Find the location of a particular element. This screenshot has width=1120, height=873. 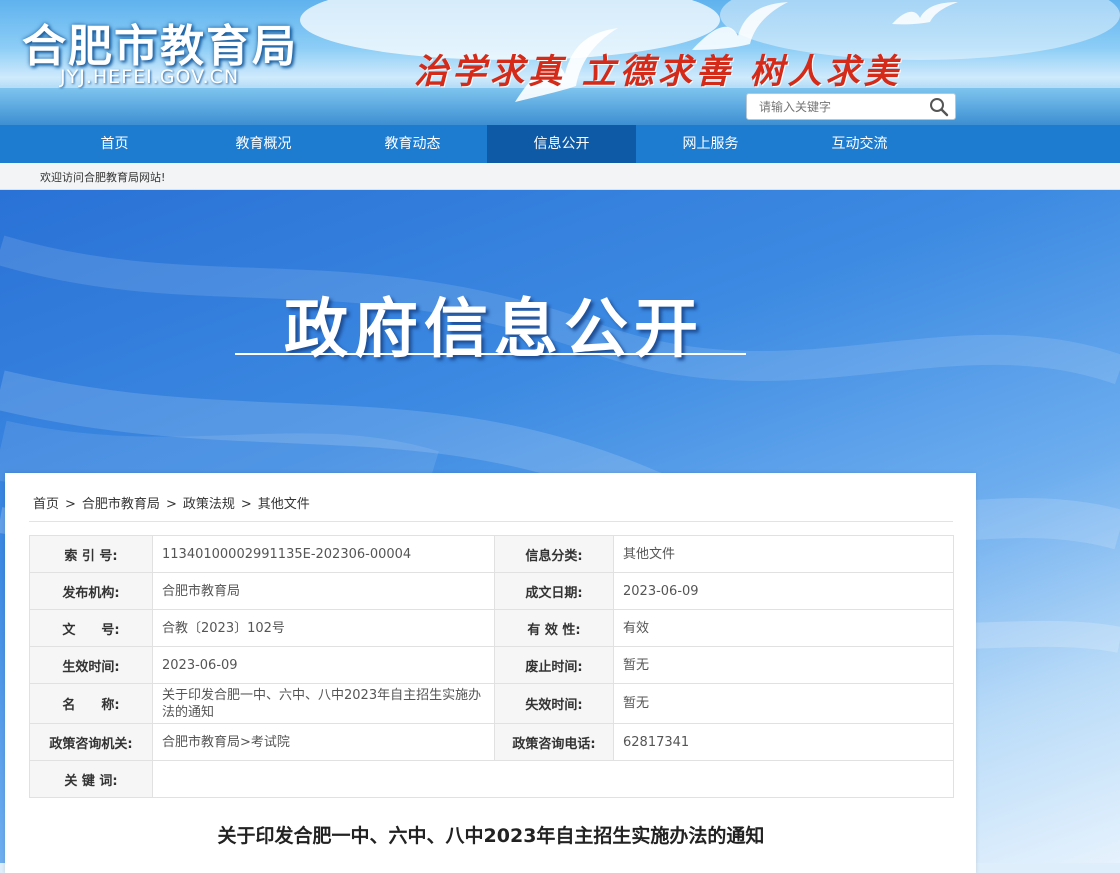

table-row: 政策咨询机关: 合肥市教育局>考试院 政策咨询电话: 62817341 is located at coordinates (491, 742).